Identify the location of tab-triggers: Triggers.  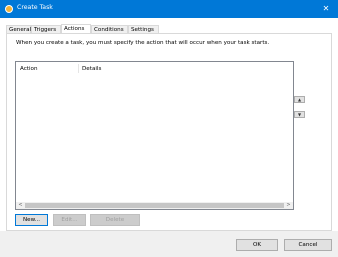
(46, 29).